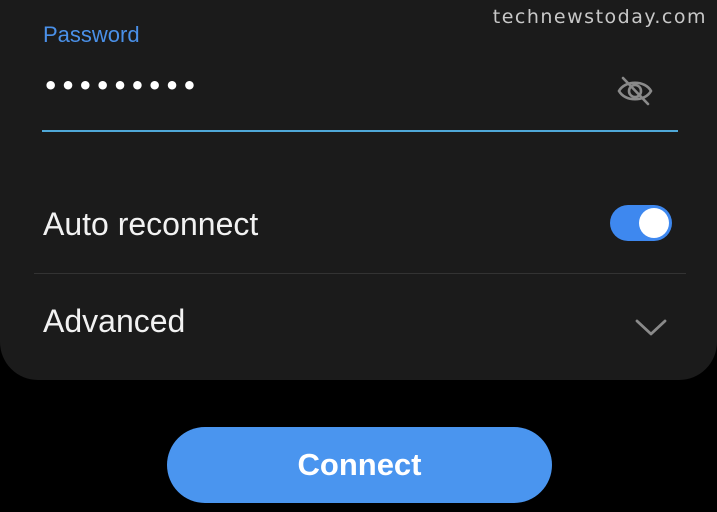 The image size is (717, 512). I want to click on password-input, so click(323, 86).